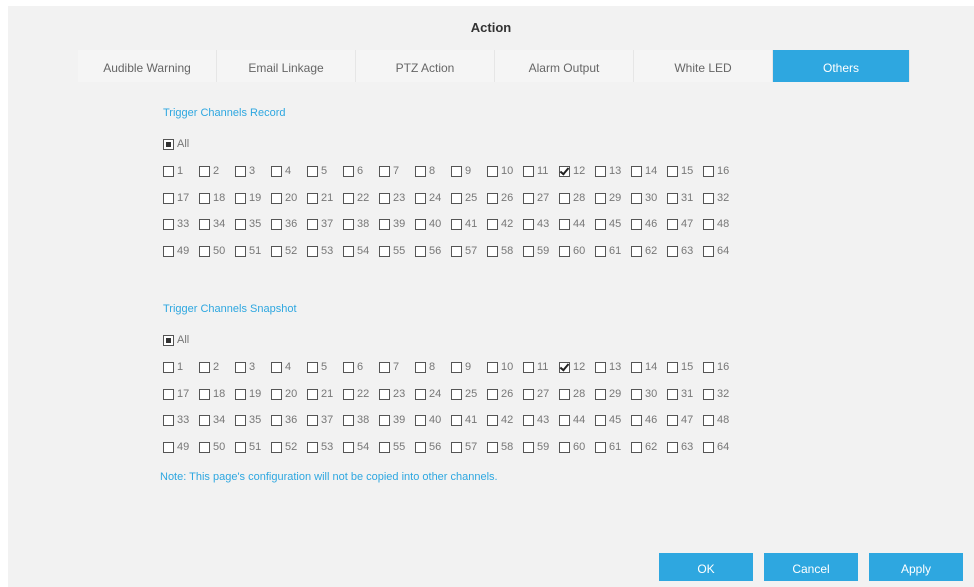 This screenshot has width=974, height=587. What do you see at coordinates (500, 171) in the screenshot?
I see `record-channel-10-checkbox: 10` at bounding box center [500, 171].